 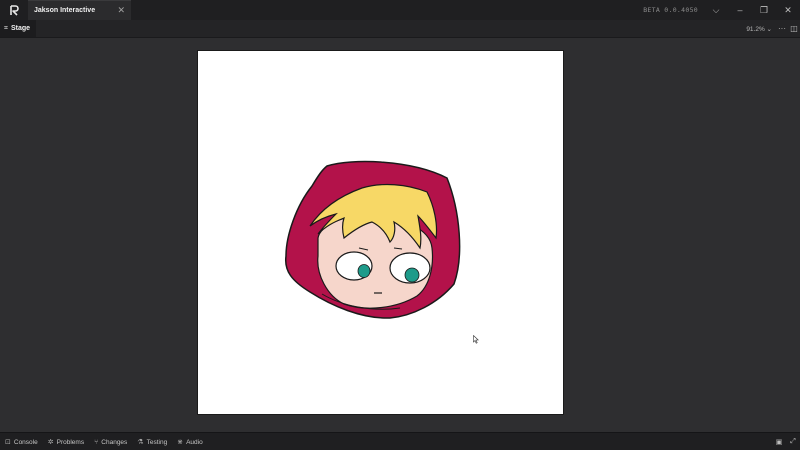 I want to click on right-pupil, so click(x=412, y=275).